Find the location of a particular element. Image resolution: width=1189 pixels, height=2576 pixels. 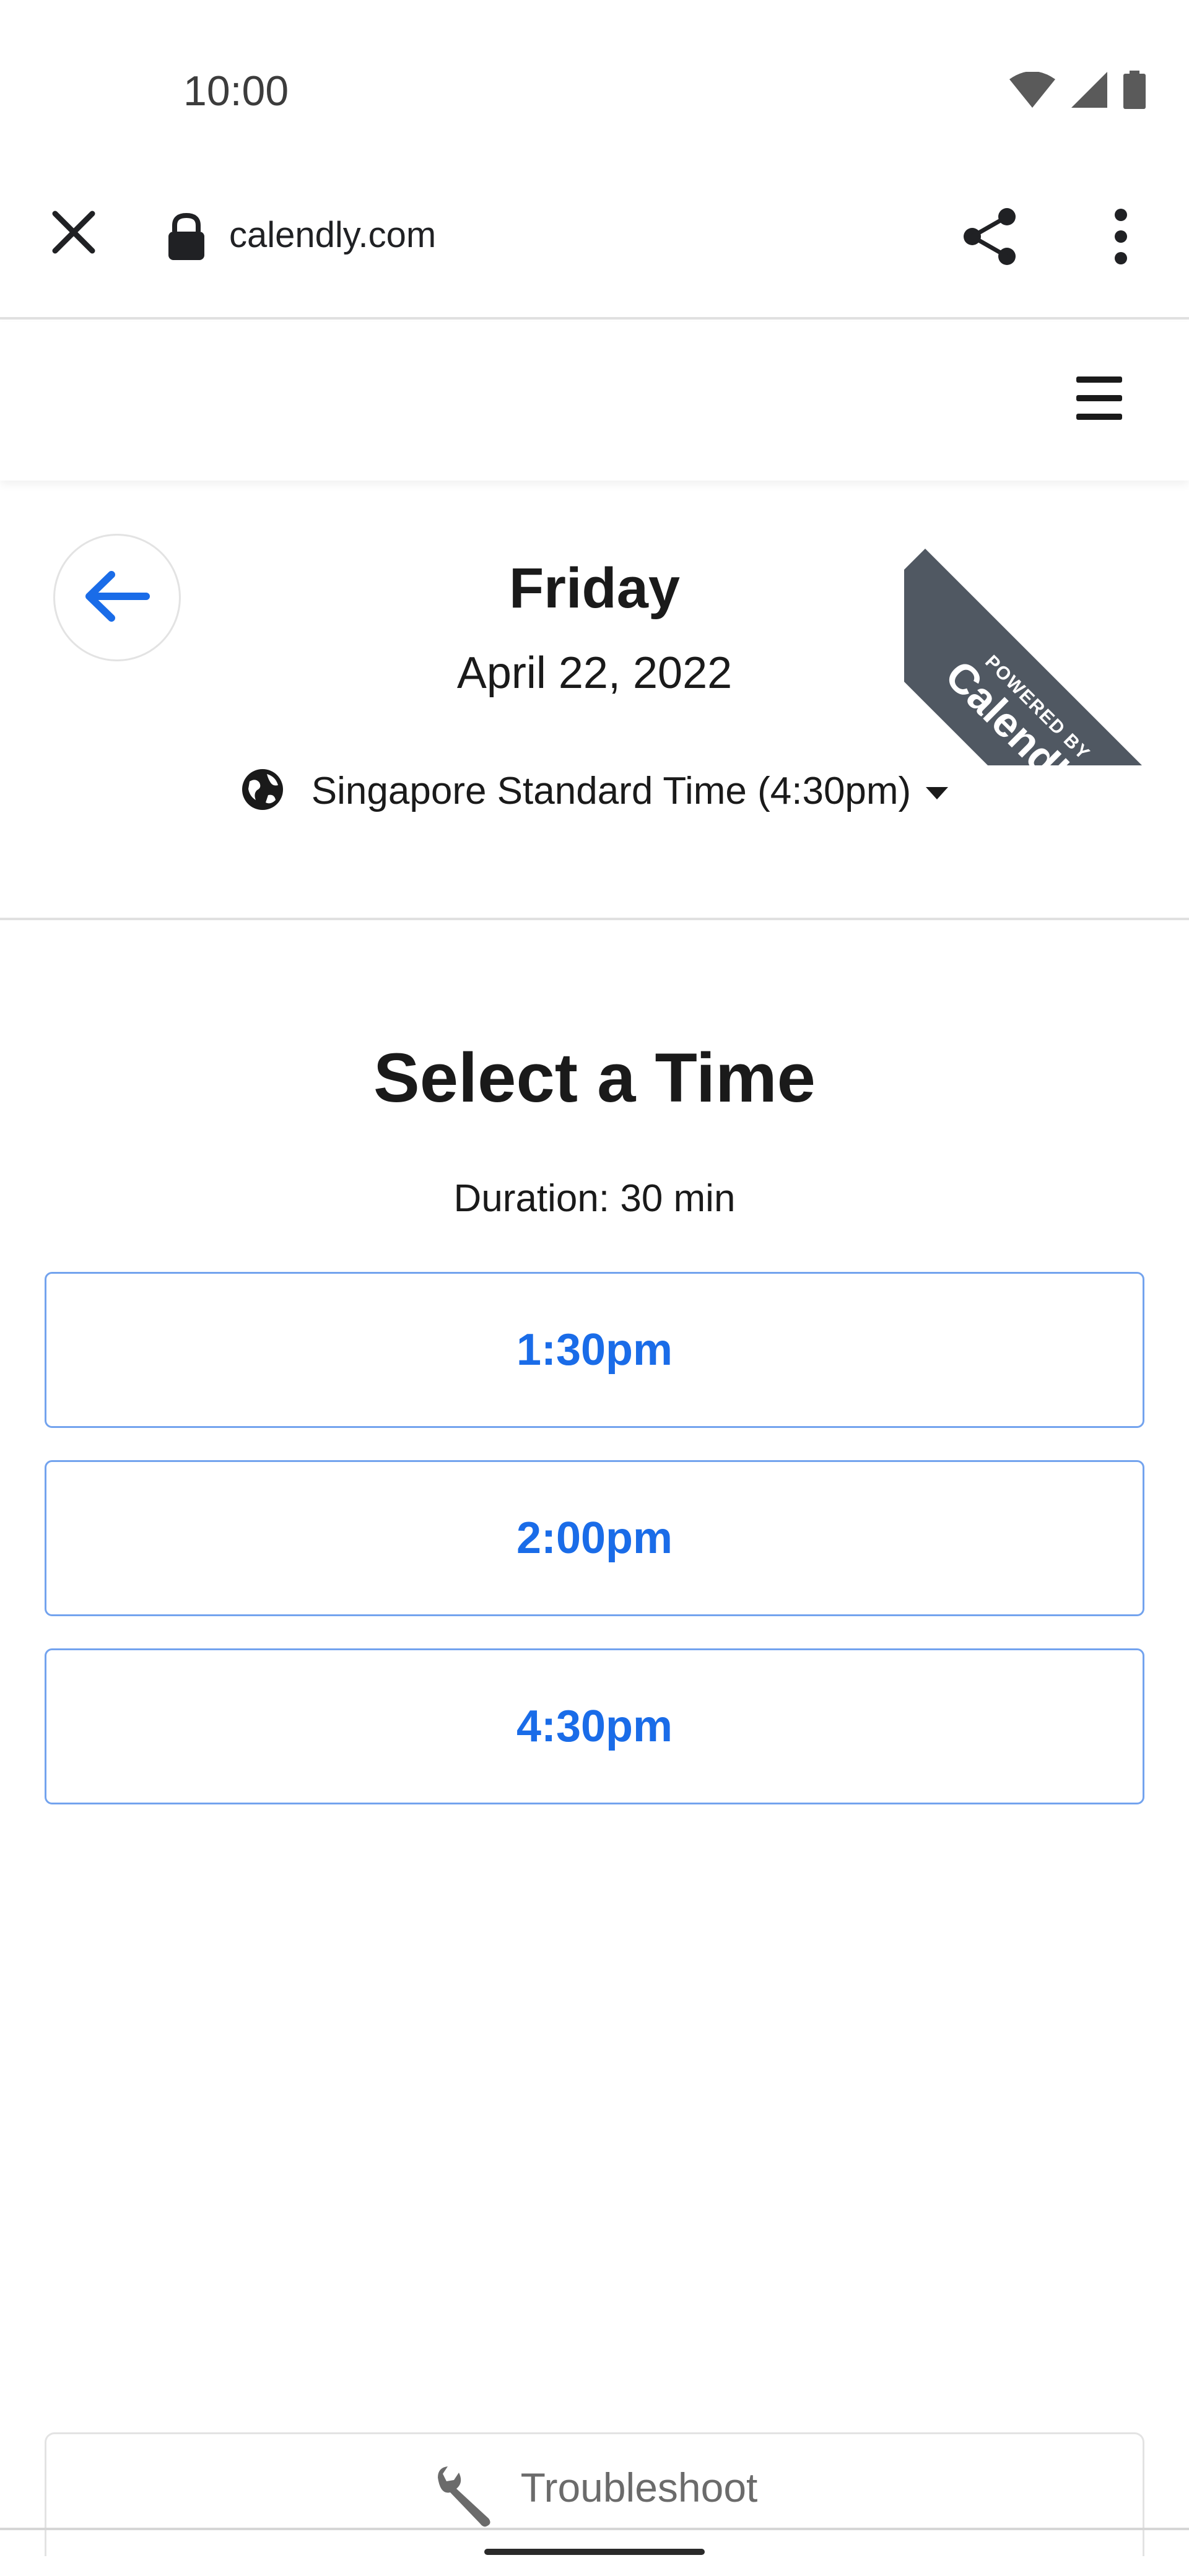

url-text: calendly.com is located at coordinates (332, 235).